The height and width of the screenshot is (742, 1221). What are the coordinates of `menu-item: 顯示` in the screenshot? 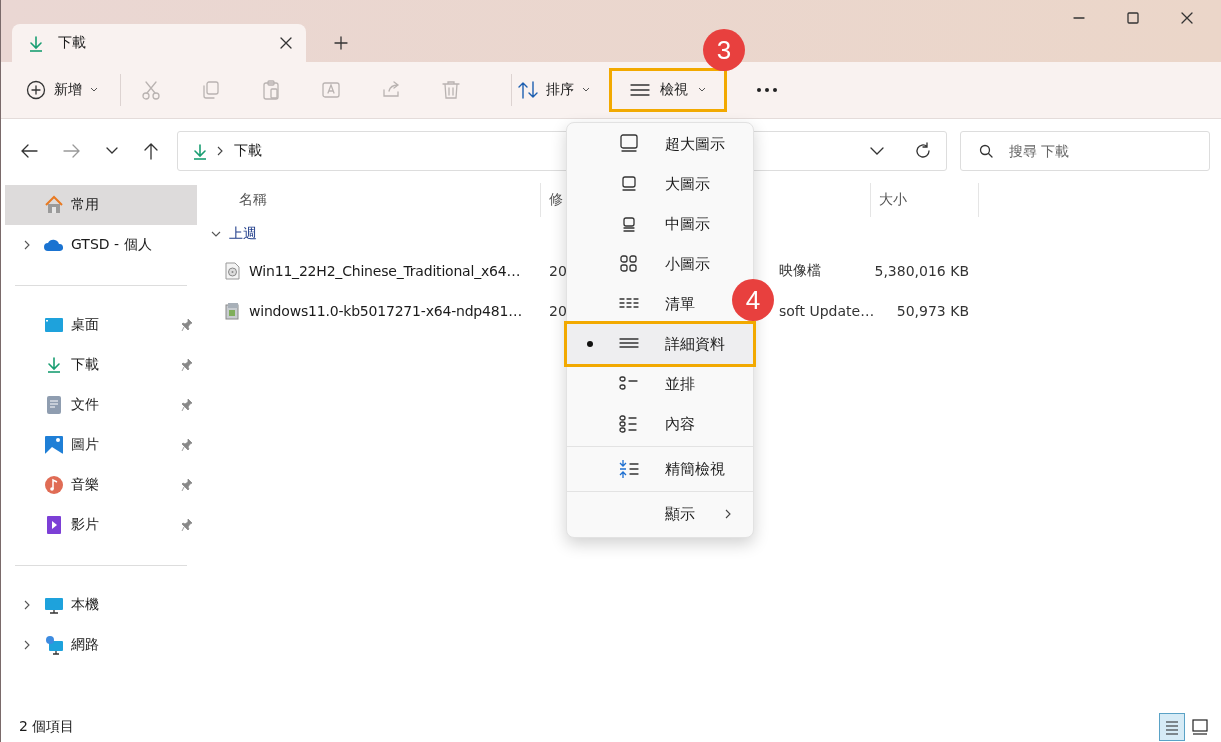 It's located at (660, 514).